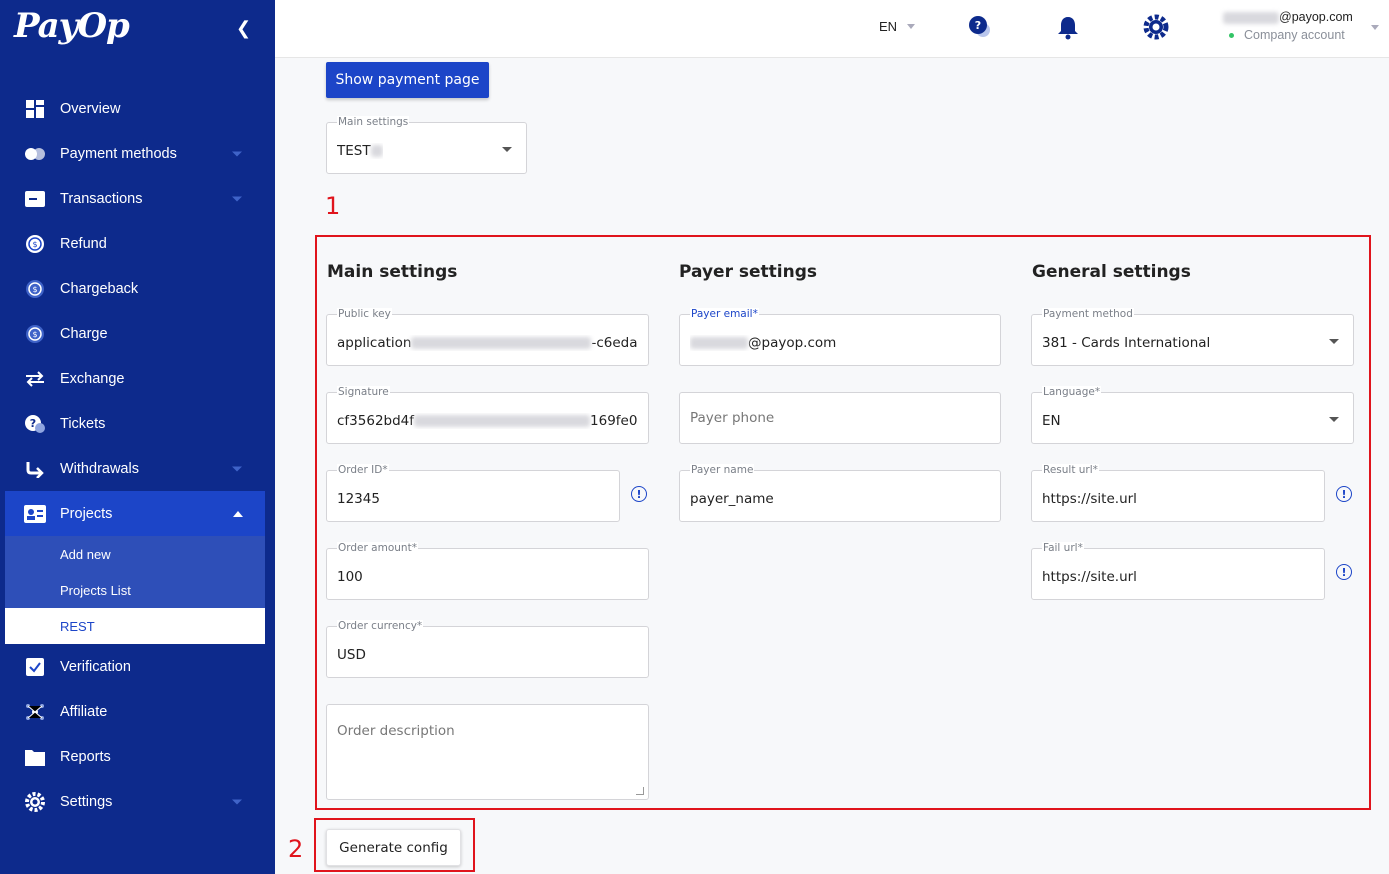  What do you see at coordinates (137, 333) in the screenshot?
I see `sidebar-item-charge: $ Charge` at bounding box center [137, 333].